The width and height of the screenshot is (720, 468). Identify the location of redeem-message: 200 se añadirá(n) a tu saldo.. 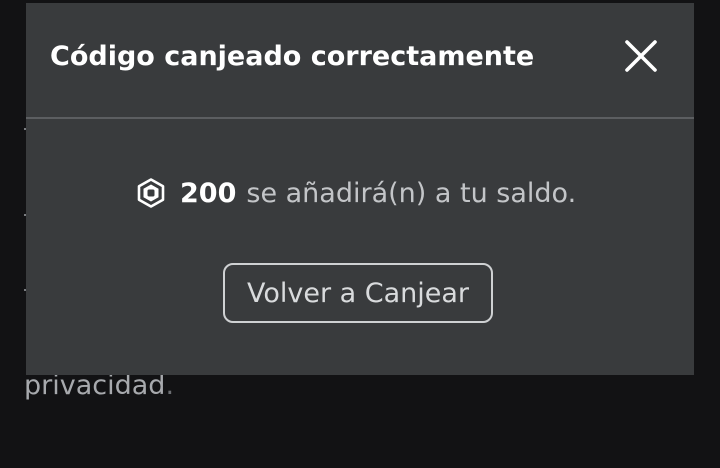
(356, 193).